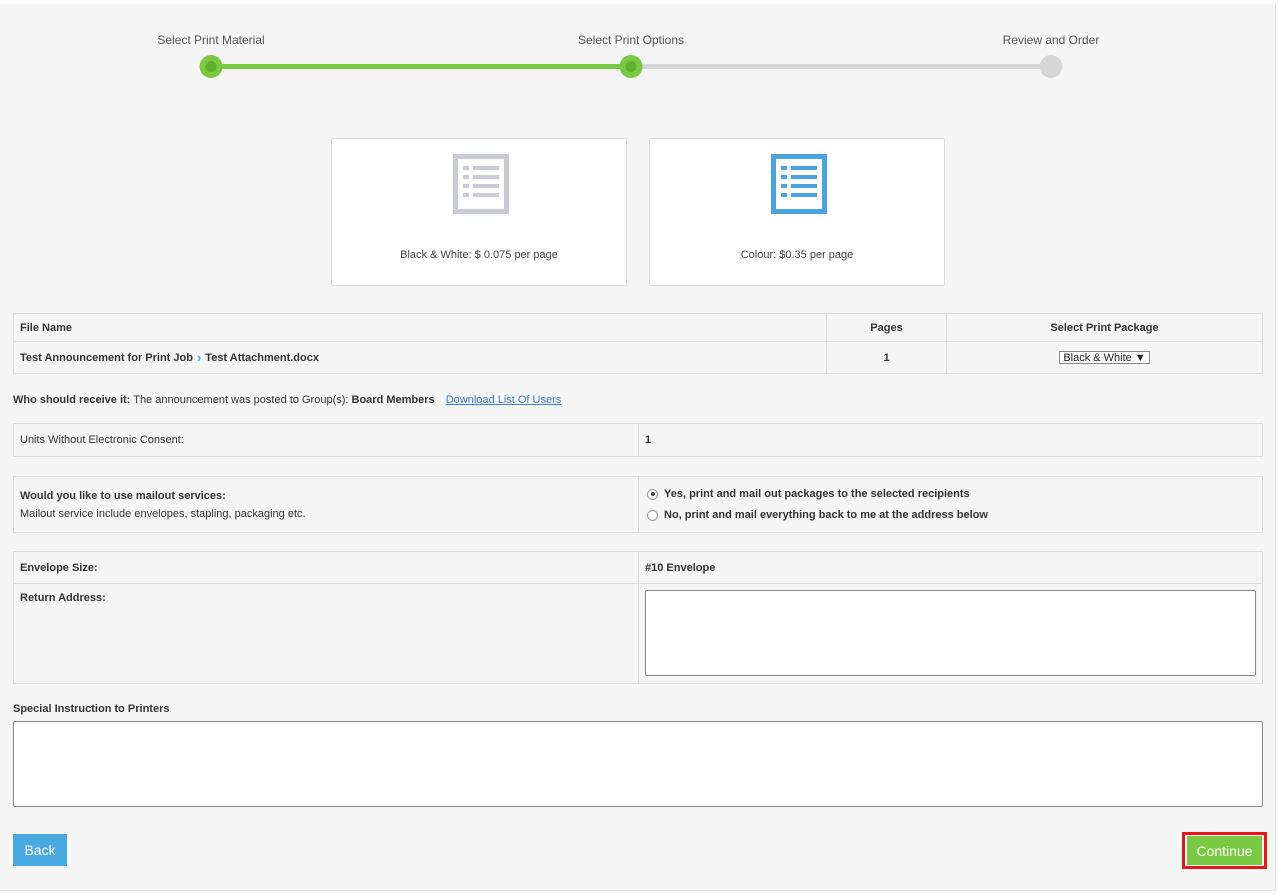 Image resolution: width=1278 pixels, height=895 pixels. I want to click on continue-button-highlight: Continue, so click(1224, 850).